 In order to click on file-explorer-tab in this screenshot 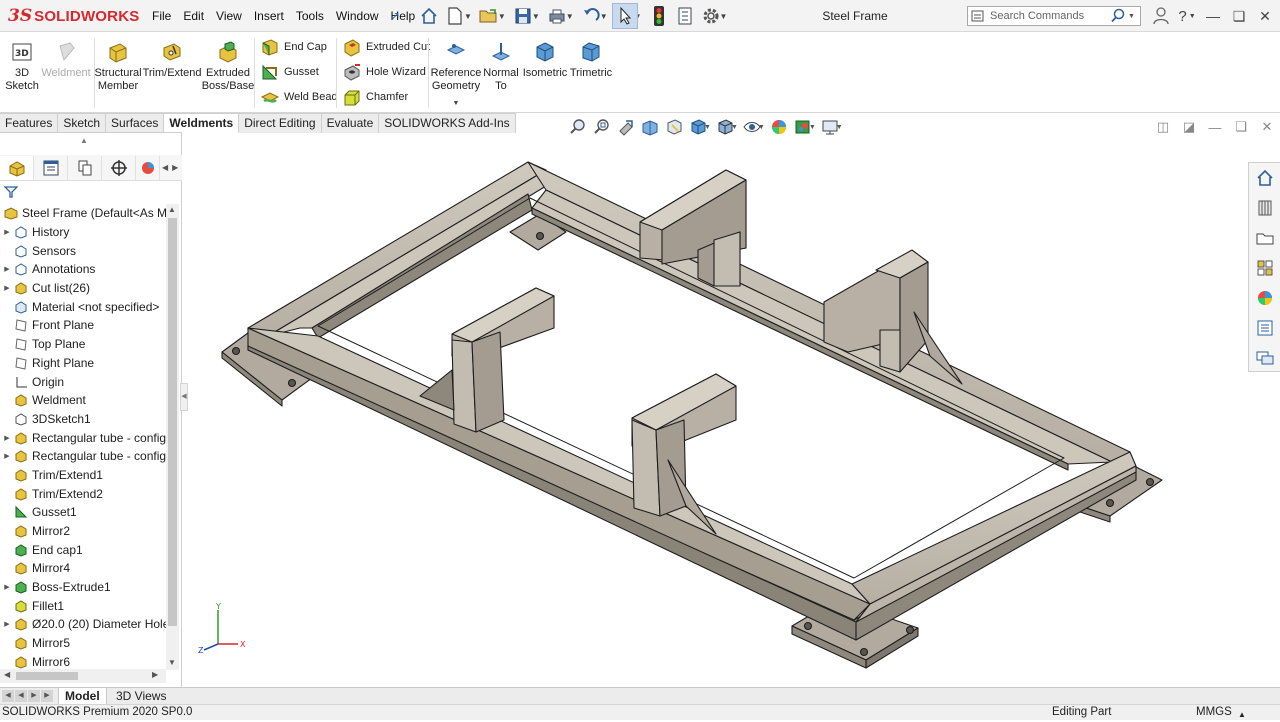, I will do `click(1264, 238)`.